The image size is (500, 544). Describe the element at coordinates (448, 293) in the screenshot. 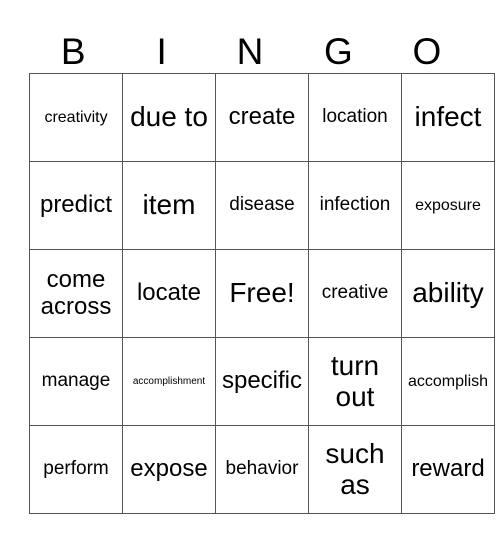

I see `bingo-cell: ability` at that location.